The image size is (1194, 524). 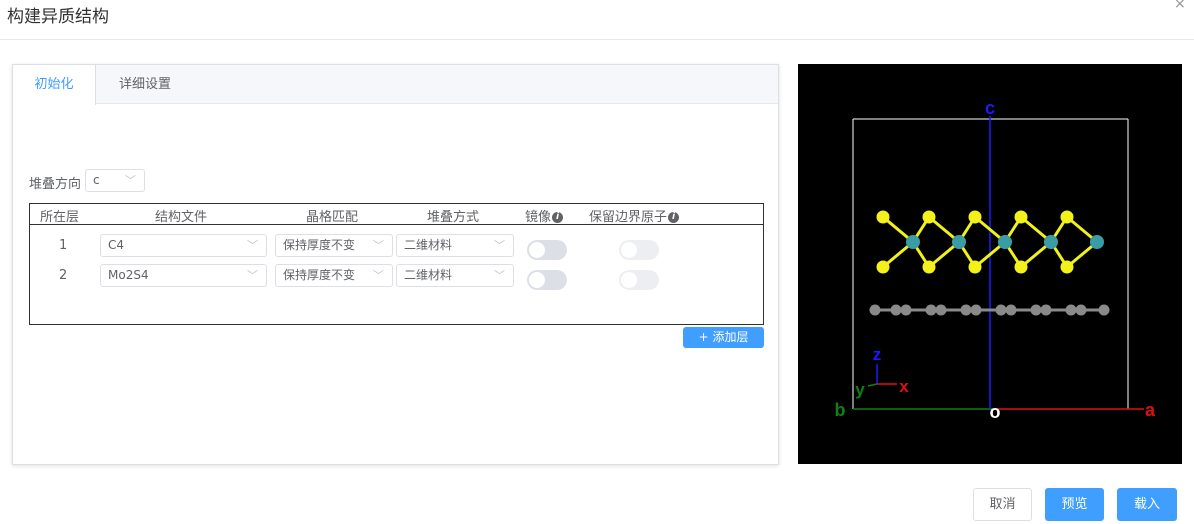 What do you see at coordinates (63, 245) in the screenshot?
I see `layer-index: 1` at bounding box center [63, 245].